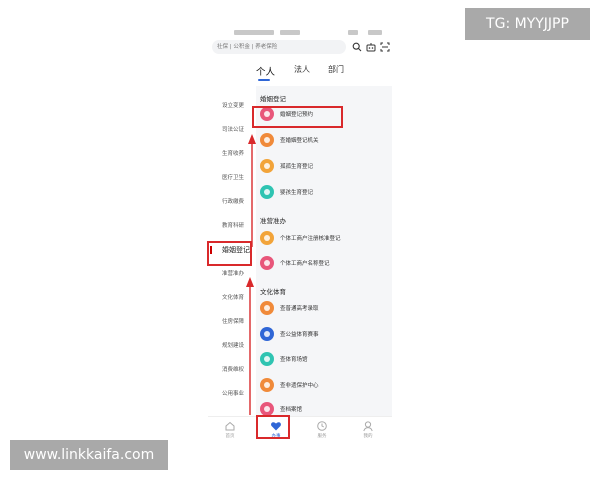  Describe the element at coordinates (324, 334) in the screenshot. I see `service-item: 查公益体育赛事` at that location.